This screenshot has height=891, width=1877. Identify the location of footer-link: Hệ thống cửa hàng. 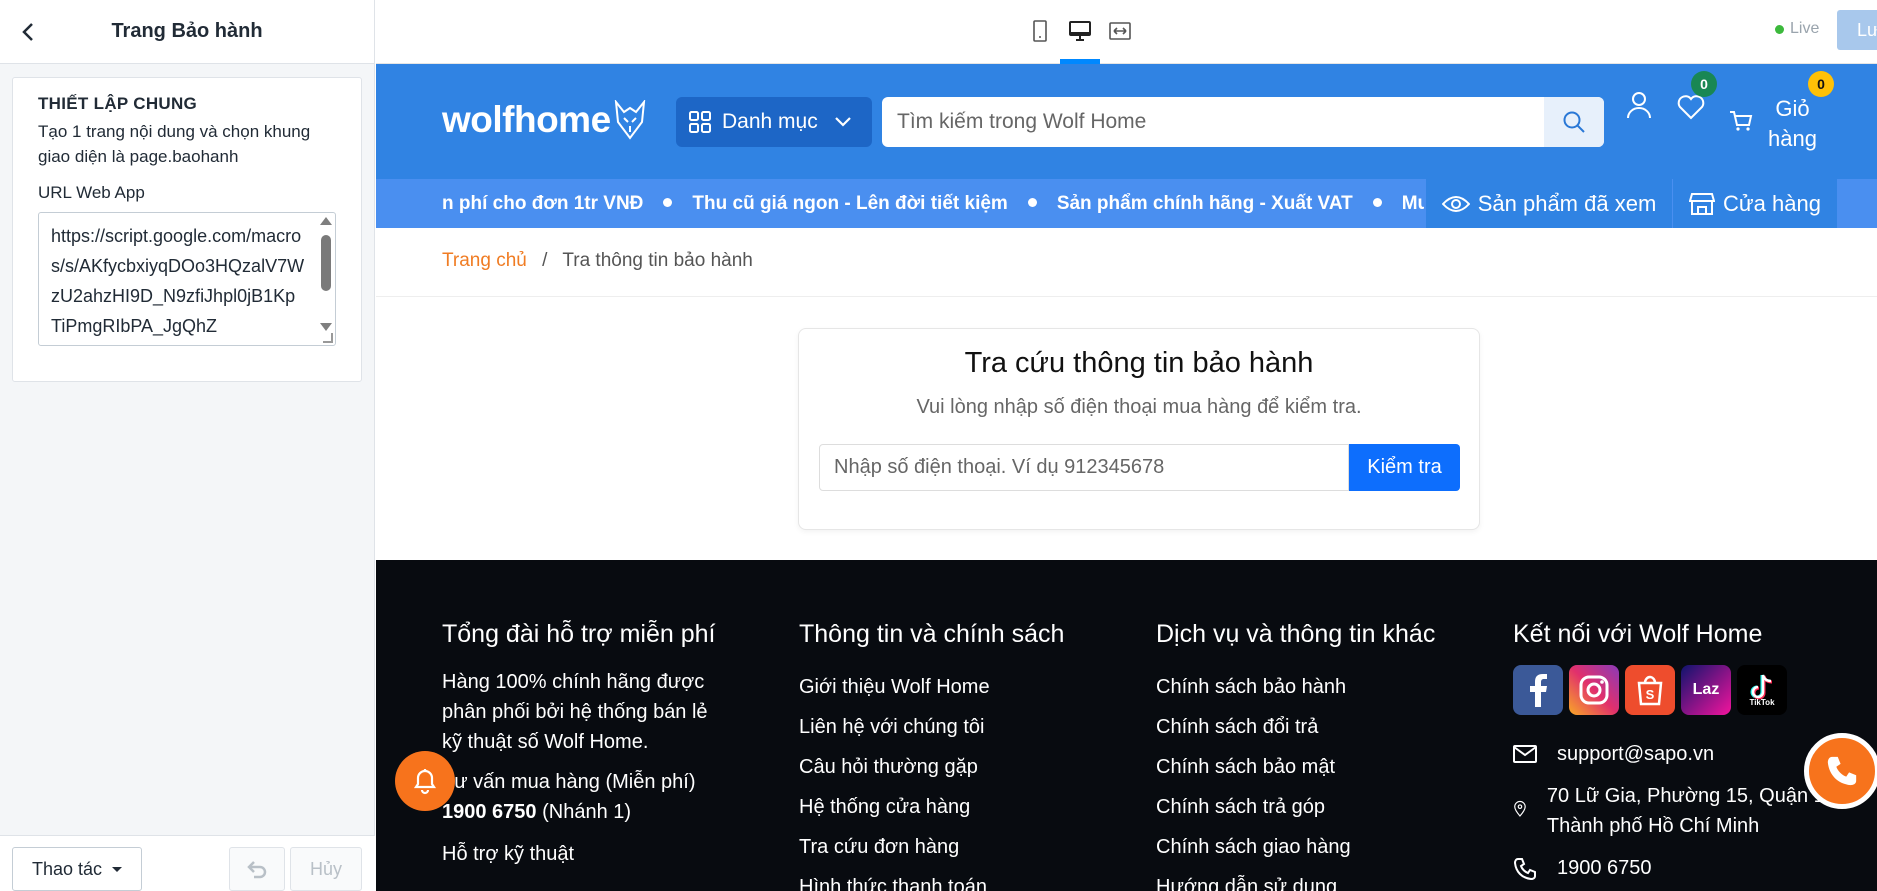
(944, 807).